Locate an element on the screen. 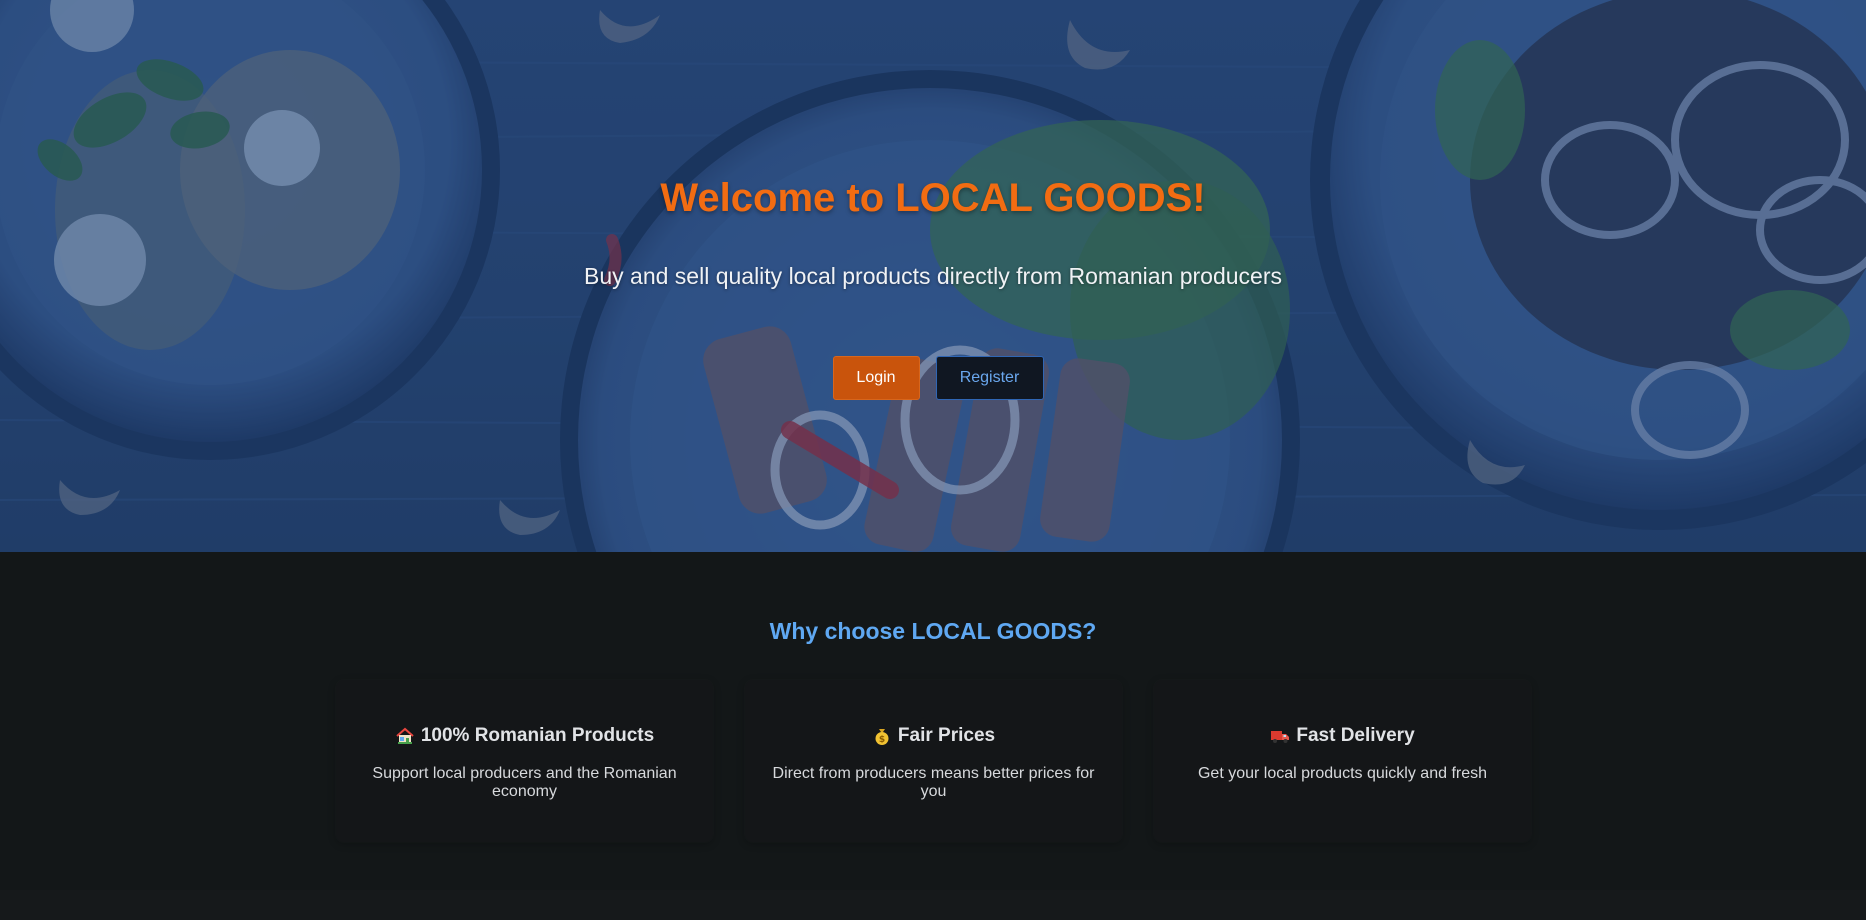  truck-icon is located at coordinates (1280, 737).